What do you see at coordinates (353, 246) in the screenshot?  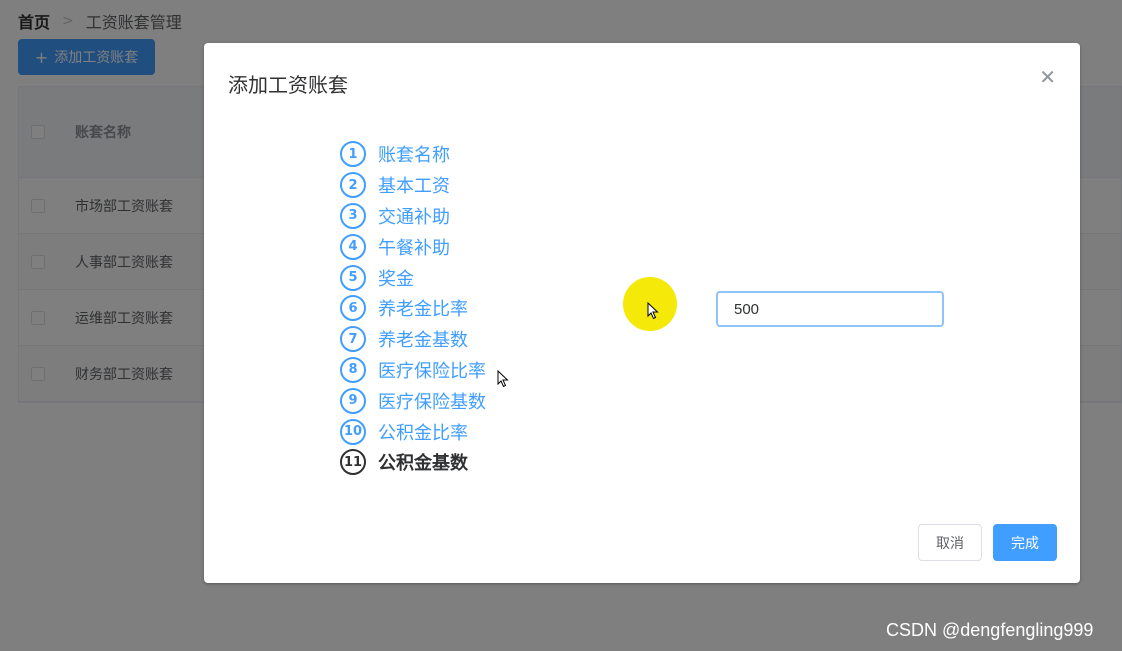 I see `step-number: 4` at bounding box center [353, 246].